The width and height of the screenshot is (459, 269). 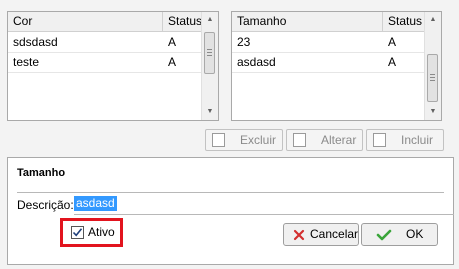 I want to click on trash-icon, so click(x=218, y=140).